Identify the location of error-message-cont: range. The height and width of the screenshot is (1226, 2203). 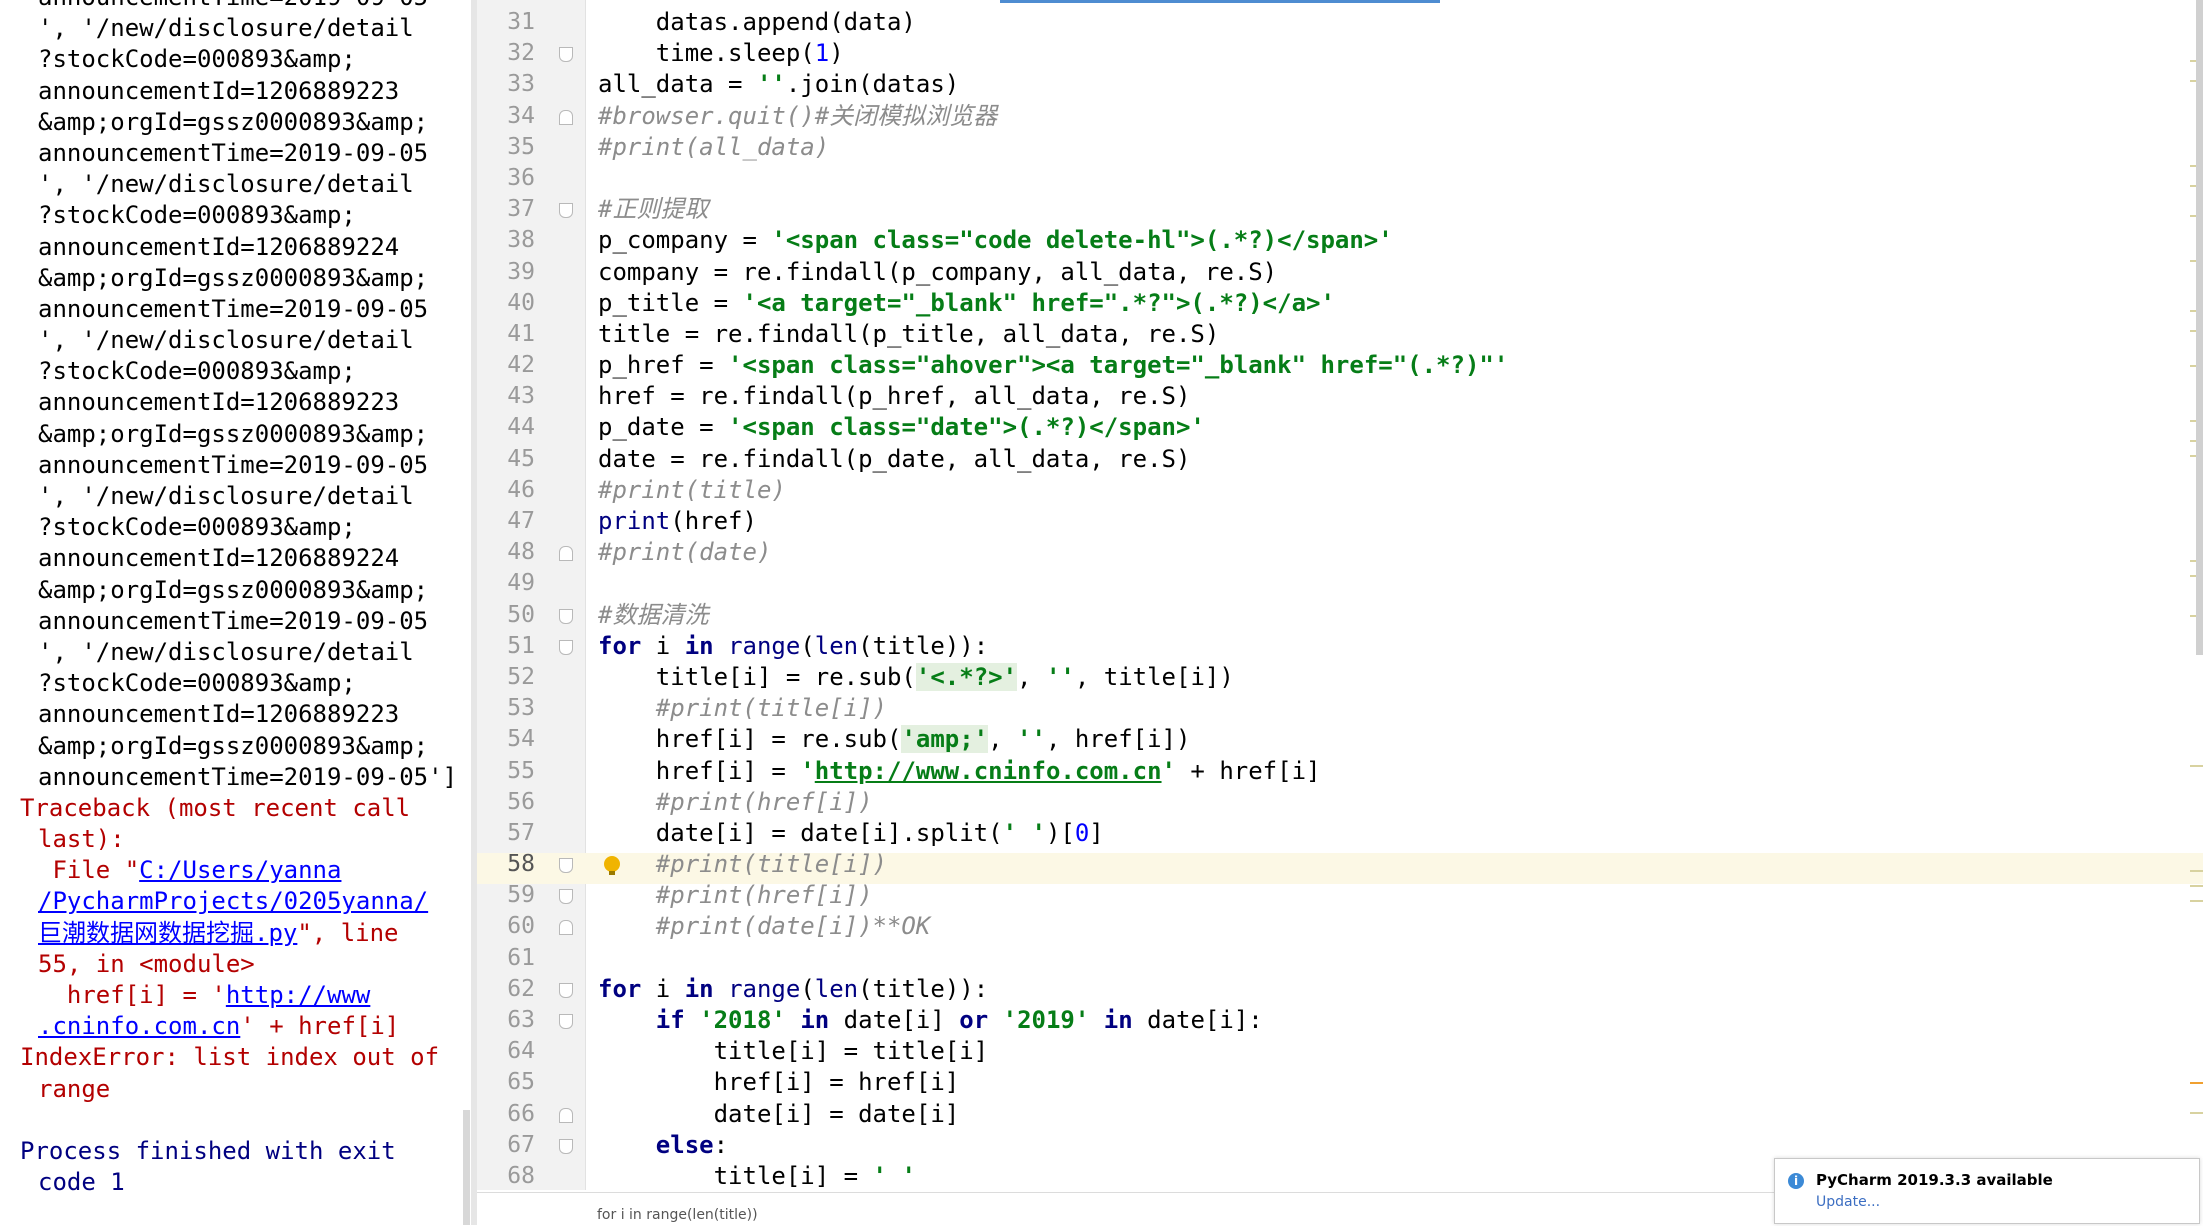
(74, 1088).